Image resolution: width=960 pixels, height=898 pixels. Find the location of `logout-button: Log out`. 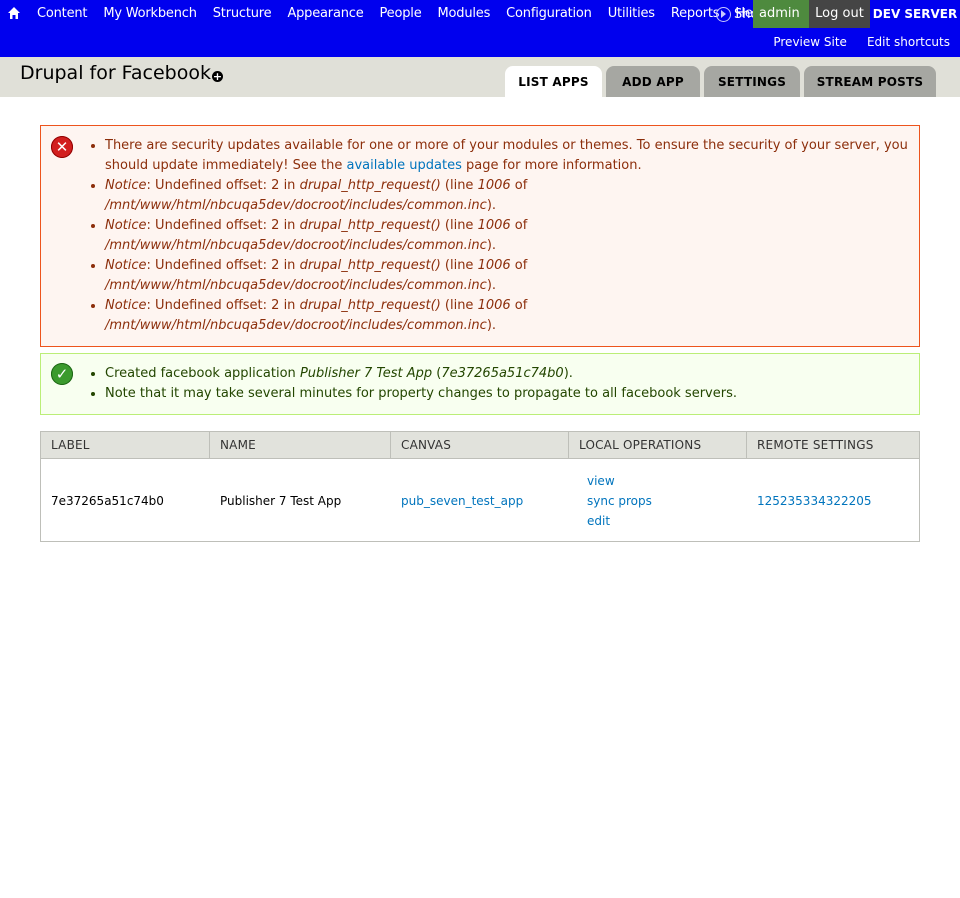

logout-button: Log out is located at coordinates (839, 14).